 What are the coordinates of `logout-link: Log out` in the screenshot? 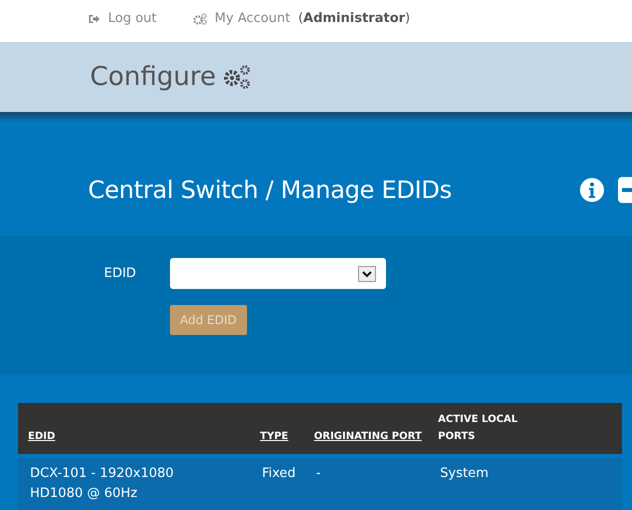 It's located at (122, 18).